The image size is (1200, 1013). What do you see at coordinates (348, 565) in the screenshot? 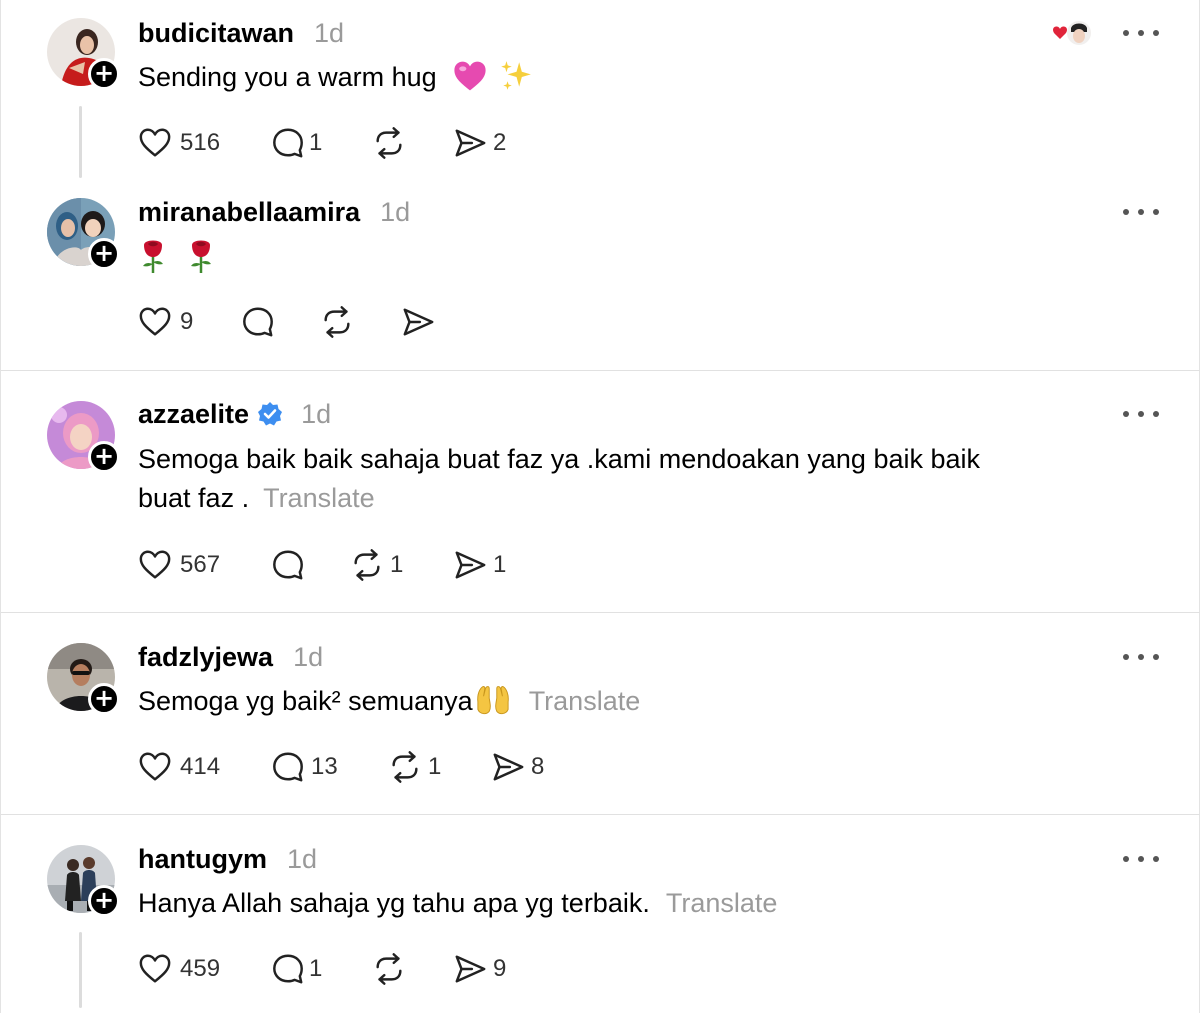
I see `post-actions: 567 1 1` at bounding box center [348, 565].